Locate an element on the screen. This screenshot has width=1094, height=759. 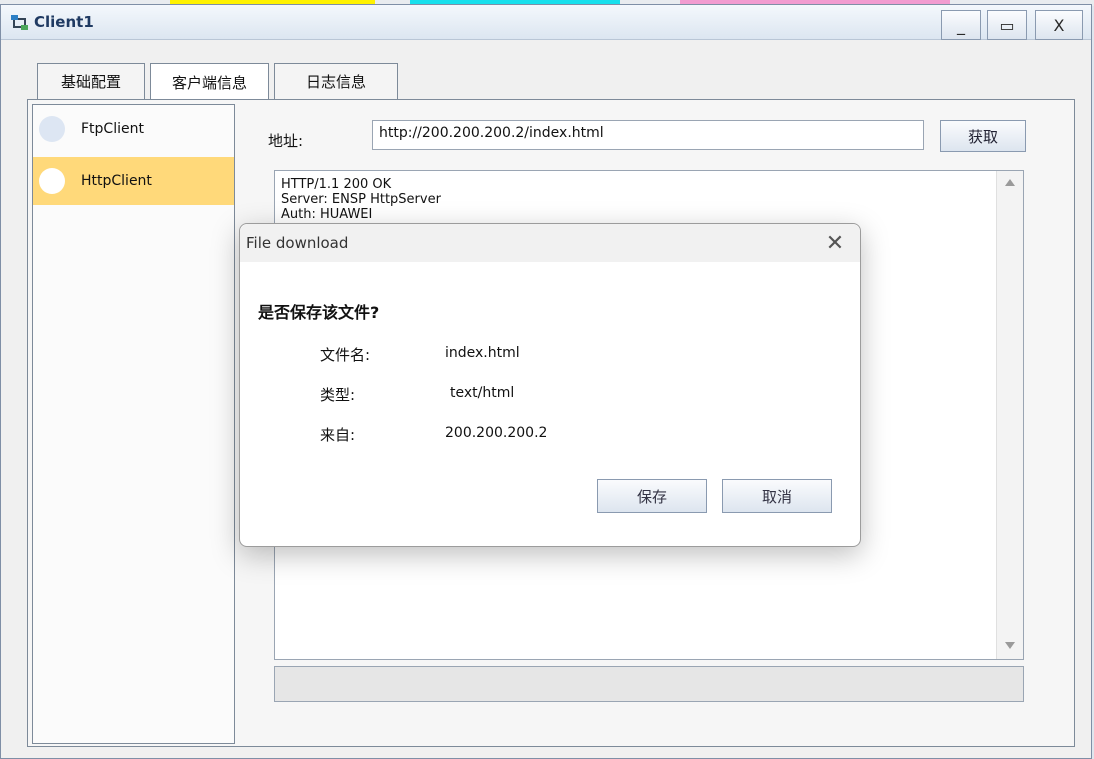
maximize-icon: ▭ is located at coordinates (1007, 25).